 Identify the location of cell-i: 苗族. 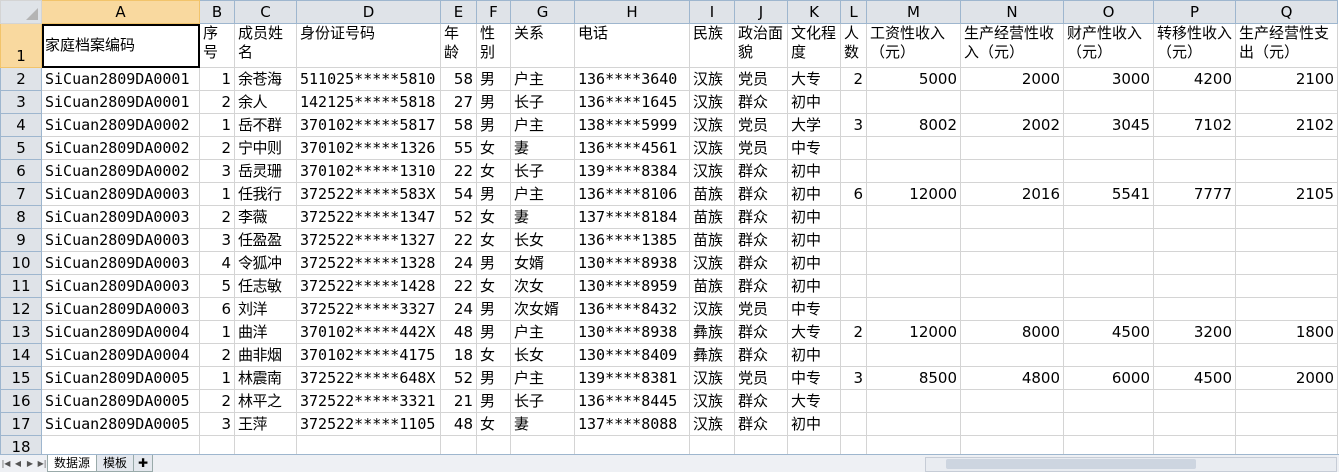
(712, 217).